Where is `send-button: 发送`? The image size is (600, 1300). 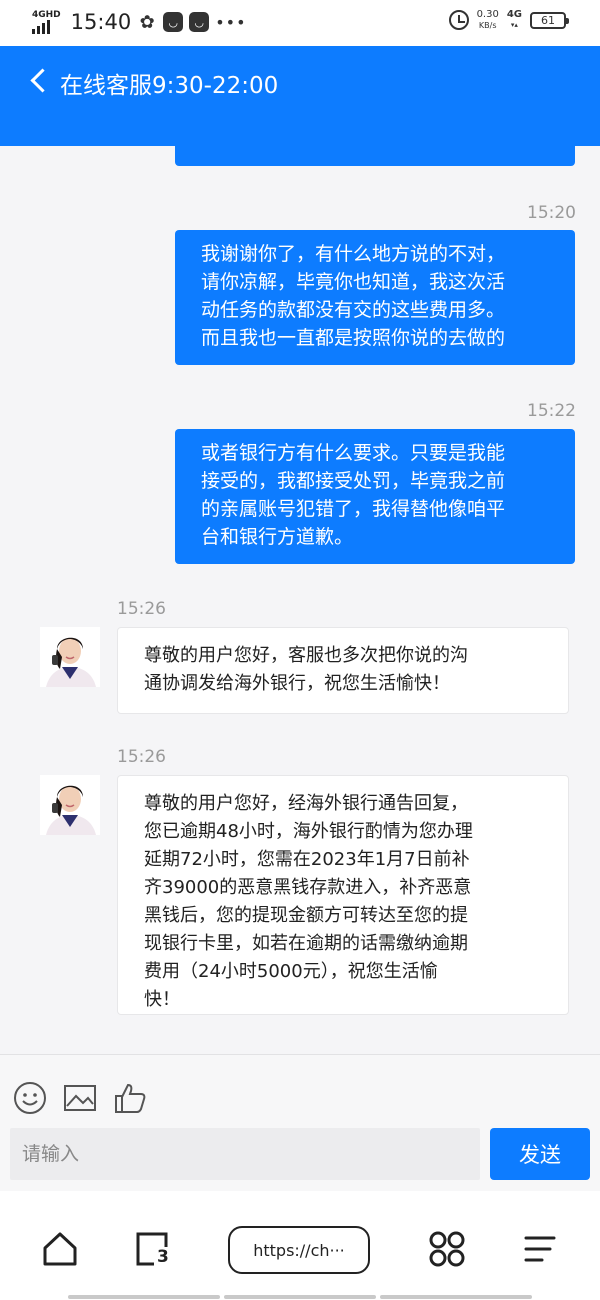 send-button: 发送 is located at coordinates (540, 1154).